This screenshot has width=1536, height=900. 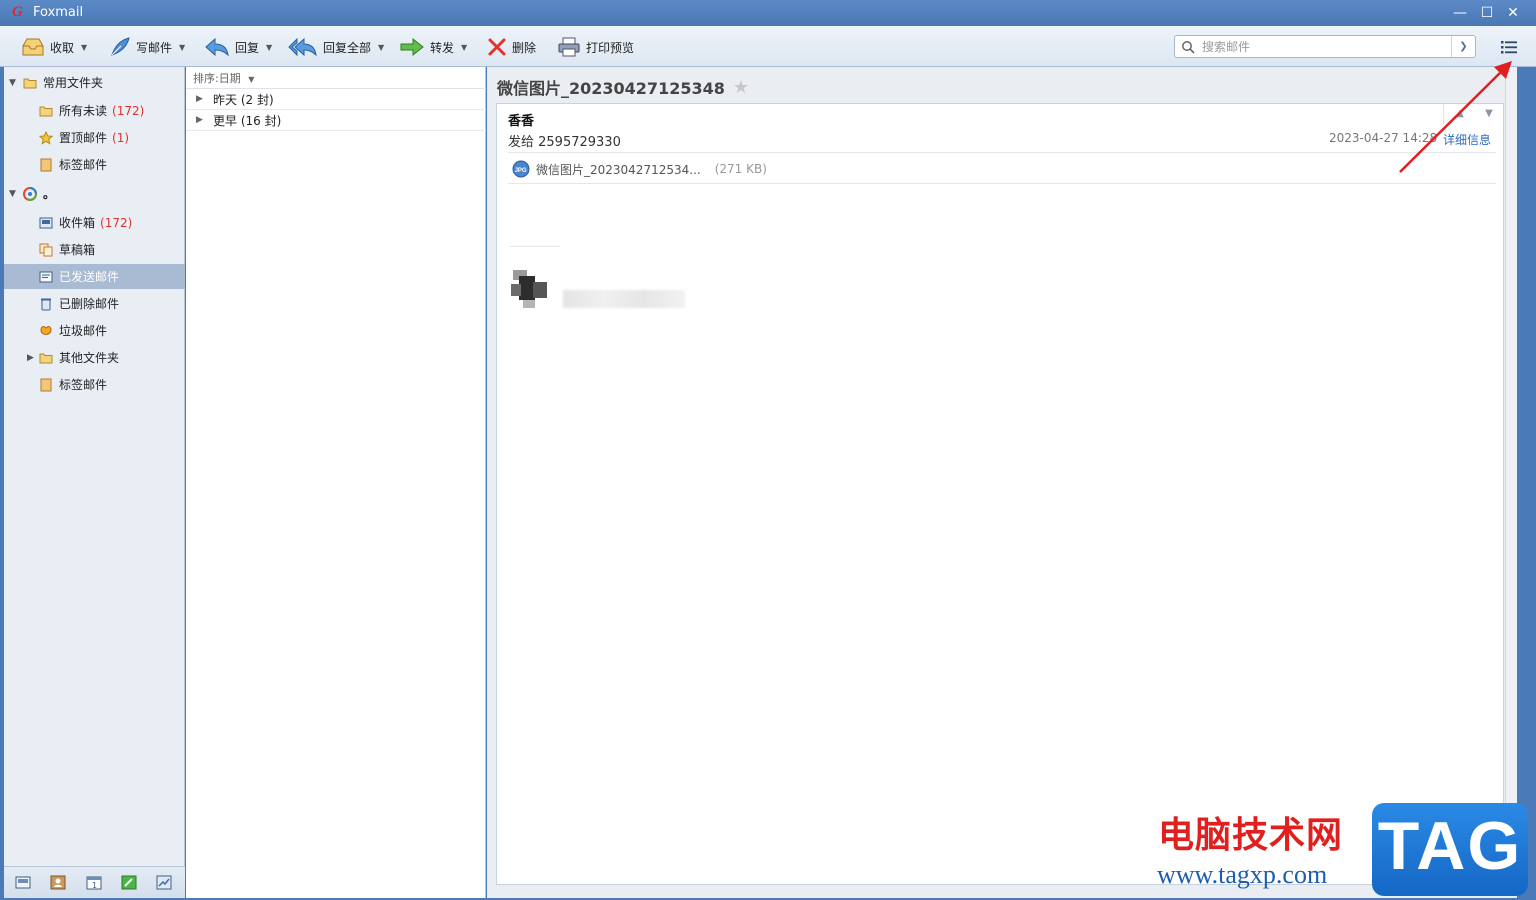 What do you see at coordinates (49, 194) in the screenshot?
I see `group-label: 。` at bounding box center [49, 194].